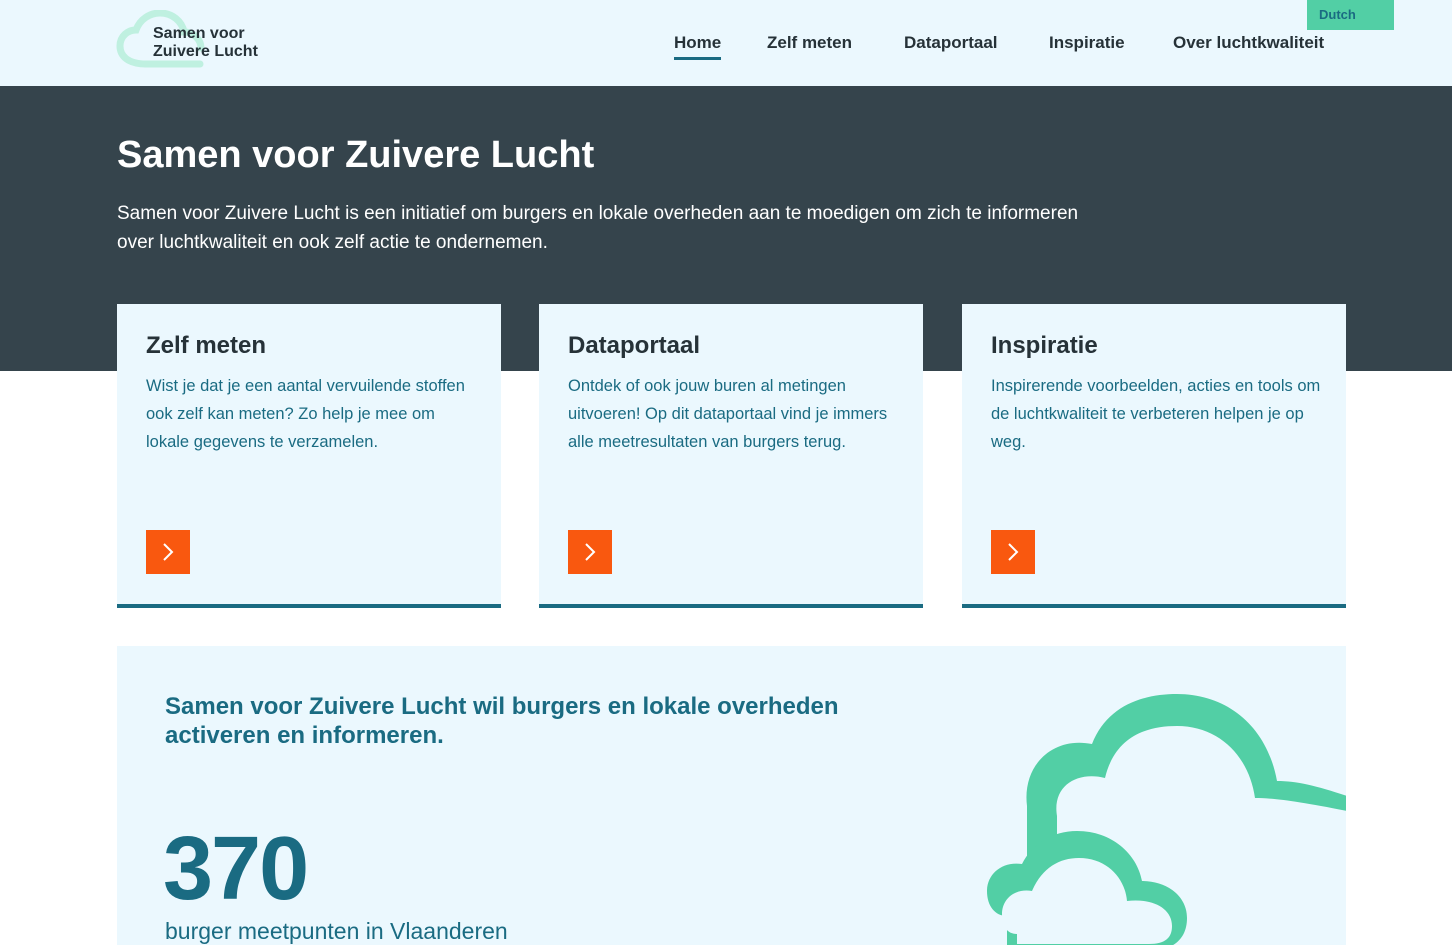 This screenshot has height=945, width=1452. I want to click on card-title: Inspiratie, so click(1044, 345).